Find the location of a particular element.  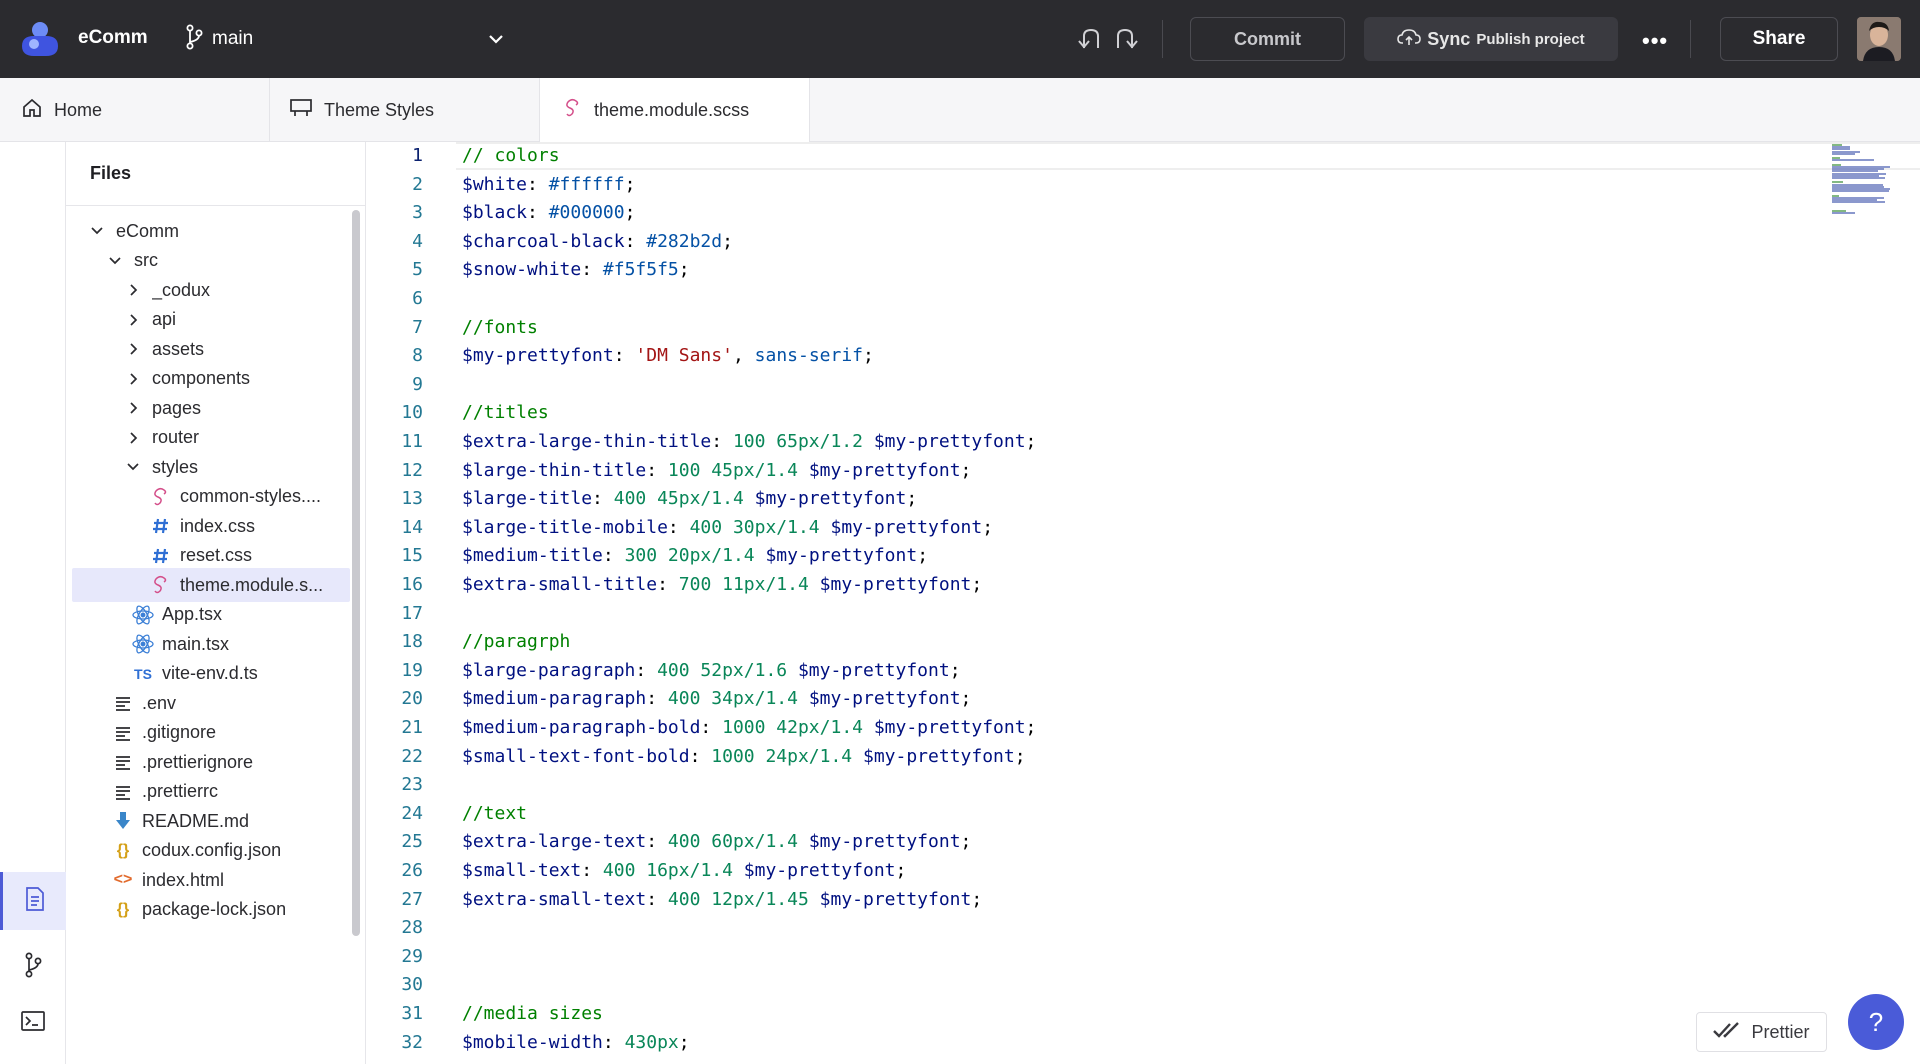

scss-icon is located at coordinates (161, 585).